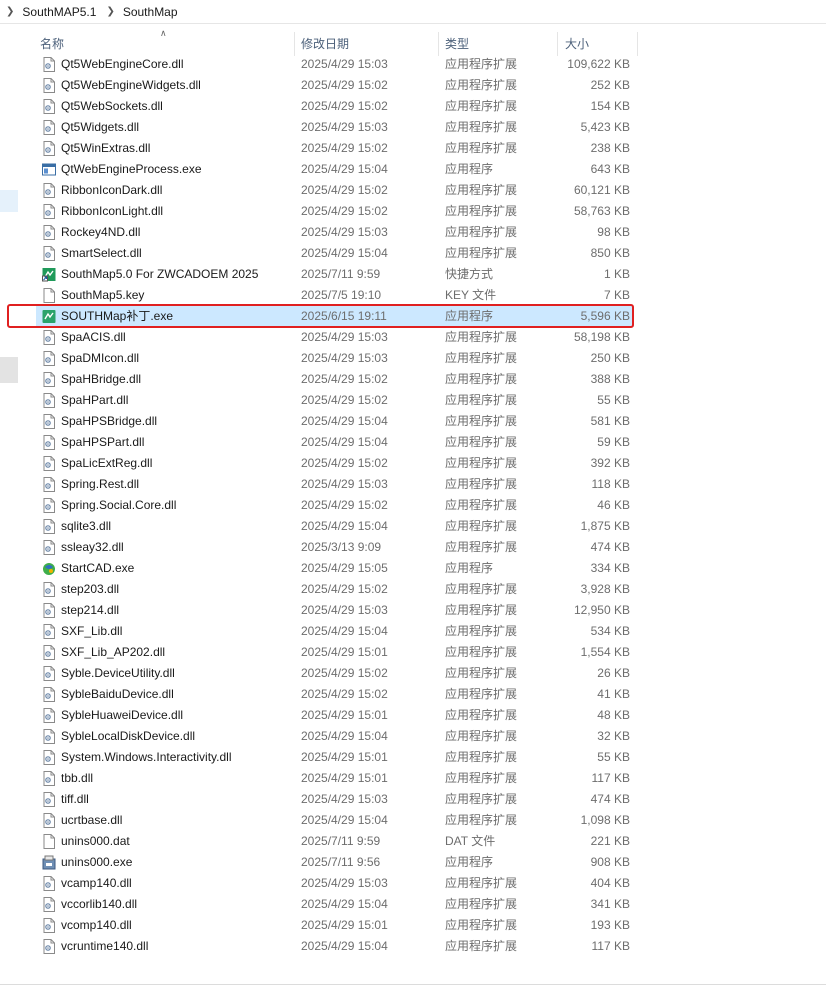 This screenshot has width=826, height=987. I want to click on file-name: RibbonIconLight.dll, so click(112, 211).